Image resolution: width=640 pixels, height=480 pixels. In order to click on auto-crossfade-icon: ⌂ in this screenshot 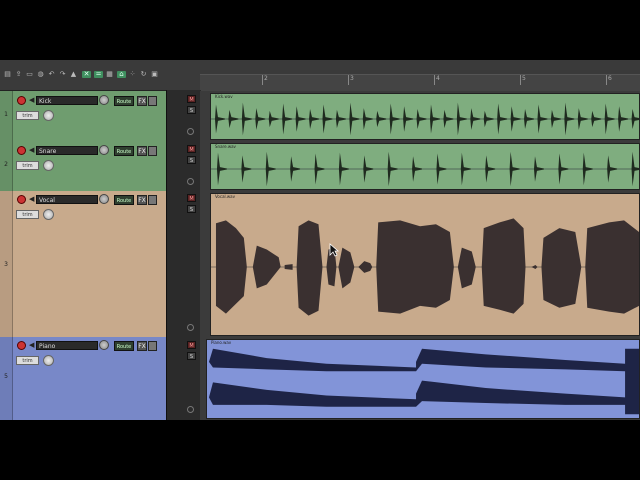, I will do `click(121, 74)`.